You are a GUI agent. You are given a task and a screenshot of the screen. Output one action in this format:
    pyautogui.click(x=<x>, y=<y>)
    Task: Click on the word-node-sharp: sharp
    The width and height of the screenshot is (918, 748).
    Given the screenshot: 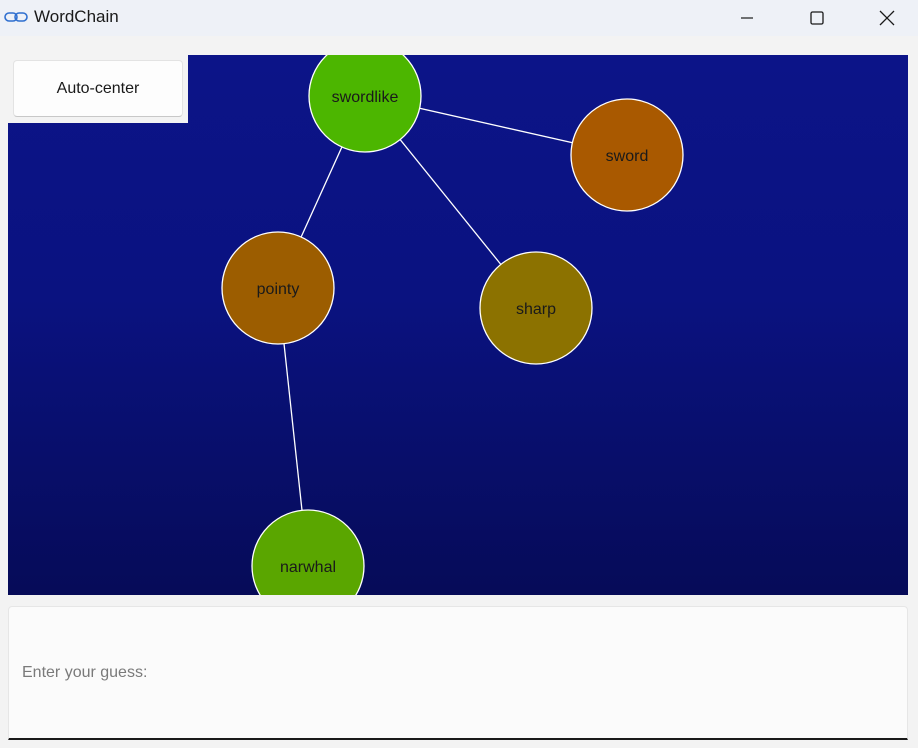 What is the action you would take?
    pyautogui.click(x=536, y=308)
    